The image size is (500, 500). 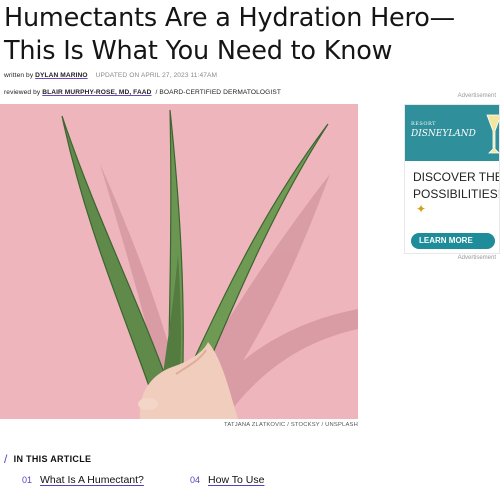 I want to click on toc-number: 04, so click(x=195, y=480).